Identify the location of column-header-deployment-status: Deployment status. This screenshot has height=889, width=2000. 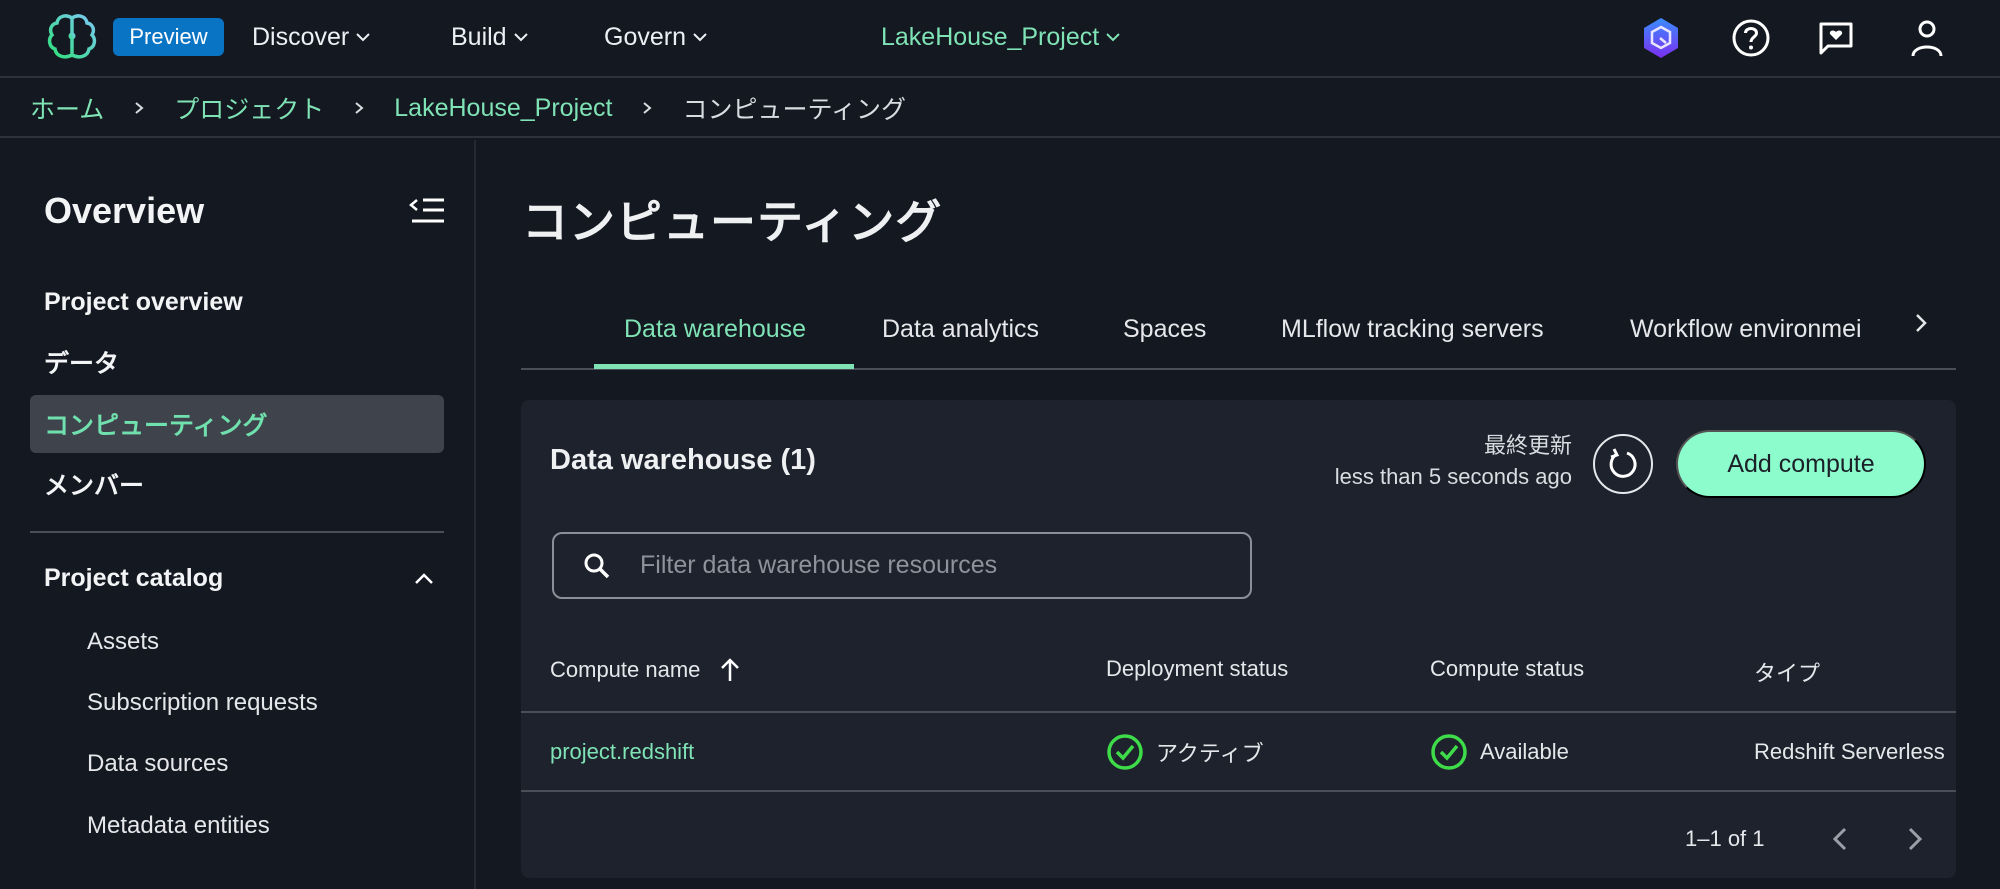
(1197, 669).